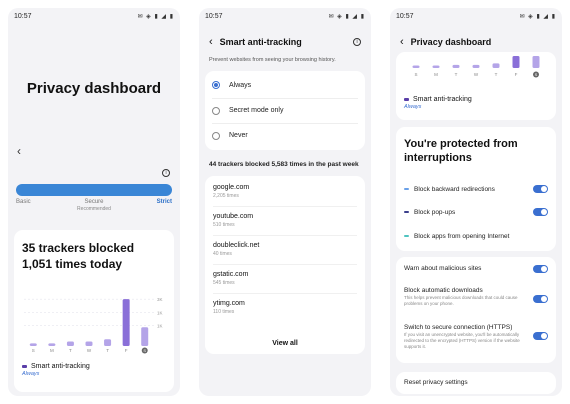 The width and height of the screenshot is (570, 404). Describe the element at coordinates (285, 192) in the screenshot. I see `list-item: google.com 2,205 times` at that location.